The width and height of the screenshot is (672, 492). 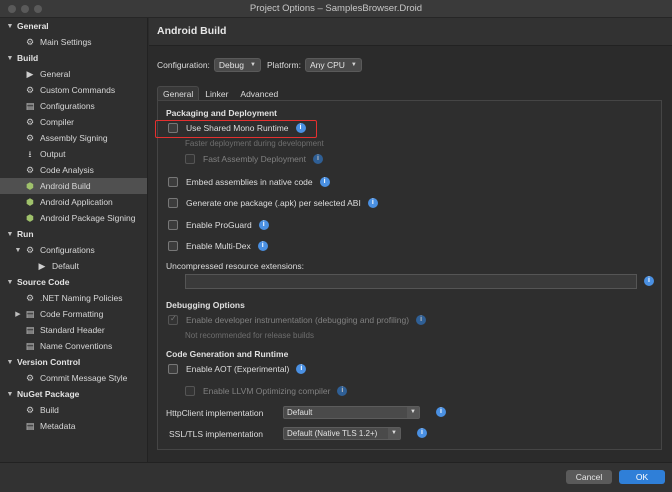 What do you see at coordinates (300, 412) in the screenshot?
I see `httpclient-value: Default` at bounding box center [300, 412].